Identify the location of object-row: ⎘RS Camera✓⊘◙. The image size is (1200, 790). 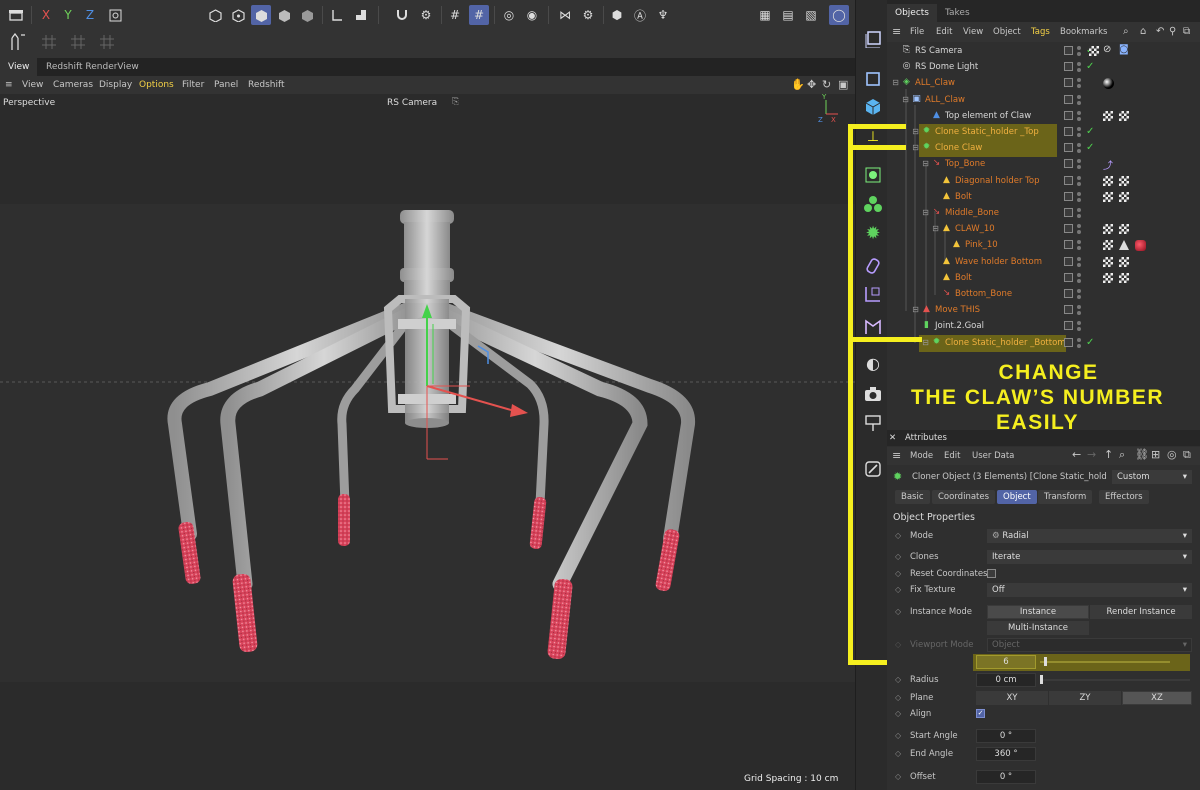
(1043, 51).